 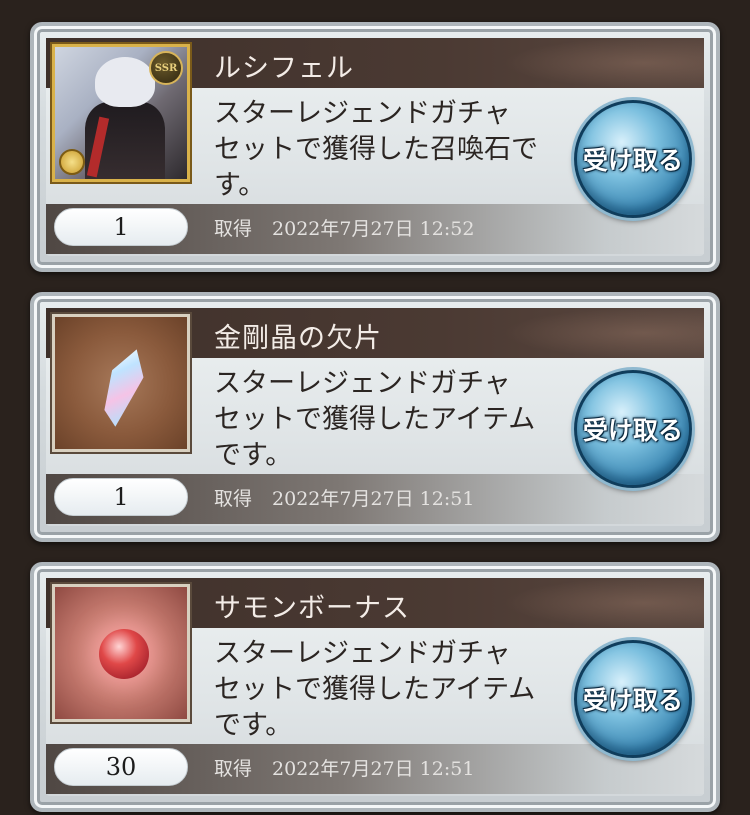 What do you see at coordinates (376, 149) in the screenshot?
I see `item-description: スターレジェンドガチャ セットで獲得した召喚石で す。` at bounding box center [376, 149].